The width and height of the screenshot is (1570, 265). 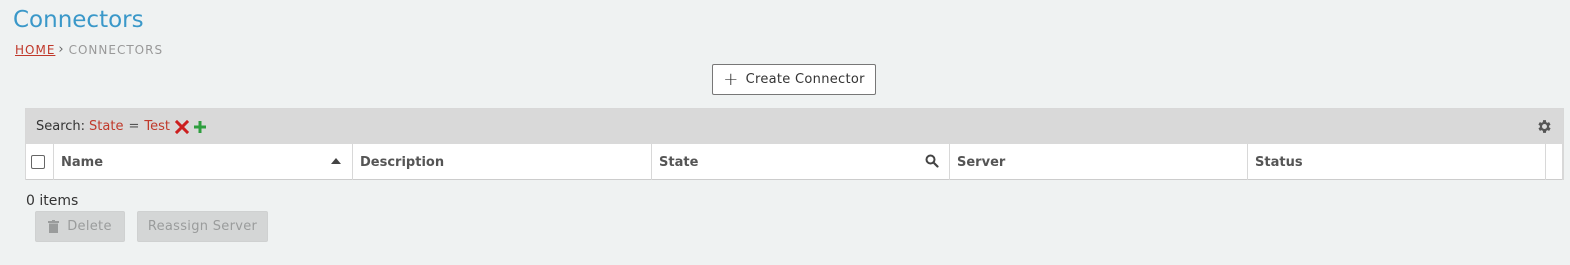 I want to click on breadcrumb-current: CONNECTORS, so click(x=116, y=49).